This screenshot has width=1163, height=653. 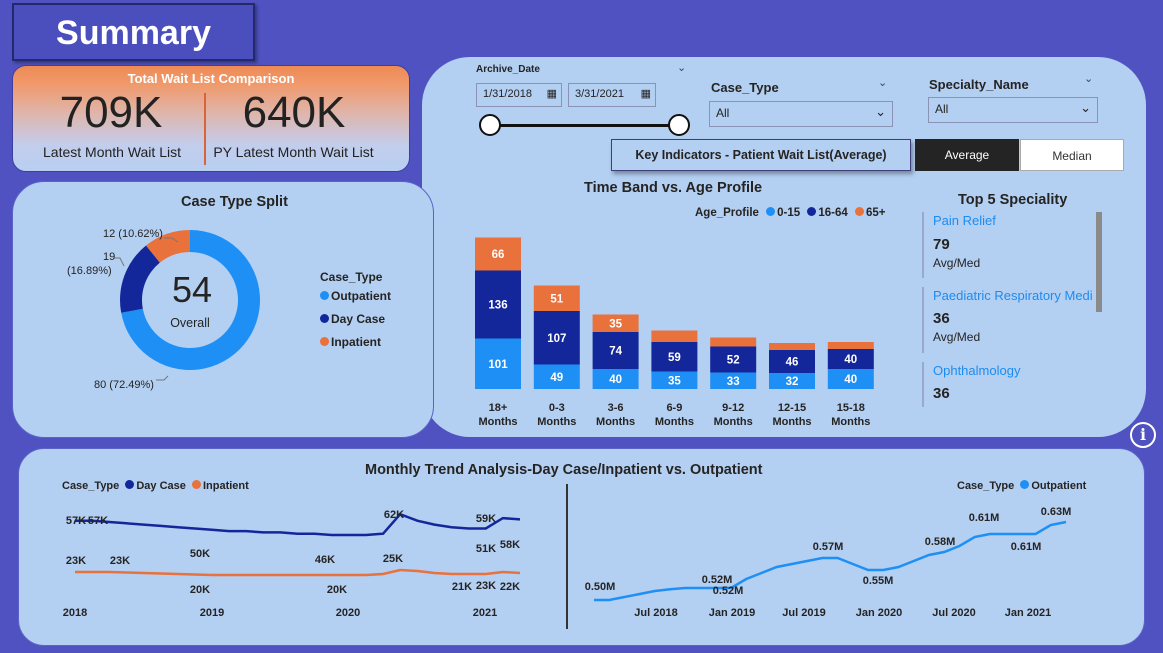 I want to click on date-slider-track, so click(x=584, y=125).